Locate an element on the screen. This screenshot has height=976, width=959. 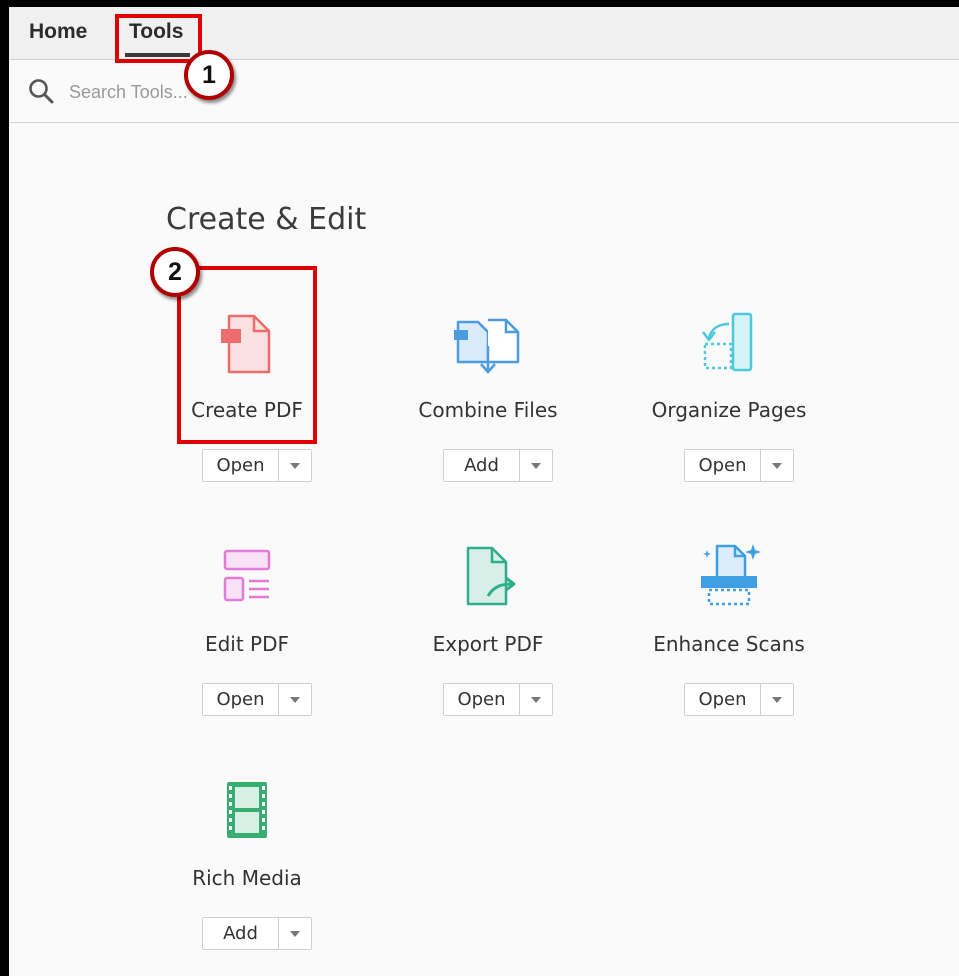
export-pdf-icon is located at coordinates (491, 576).